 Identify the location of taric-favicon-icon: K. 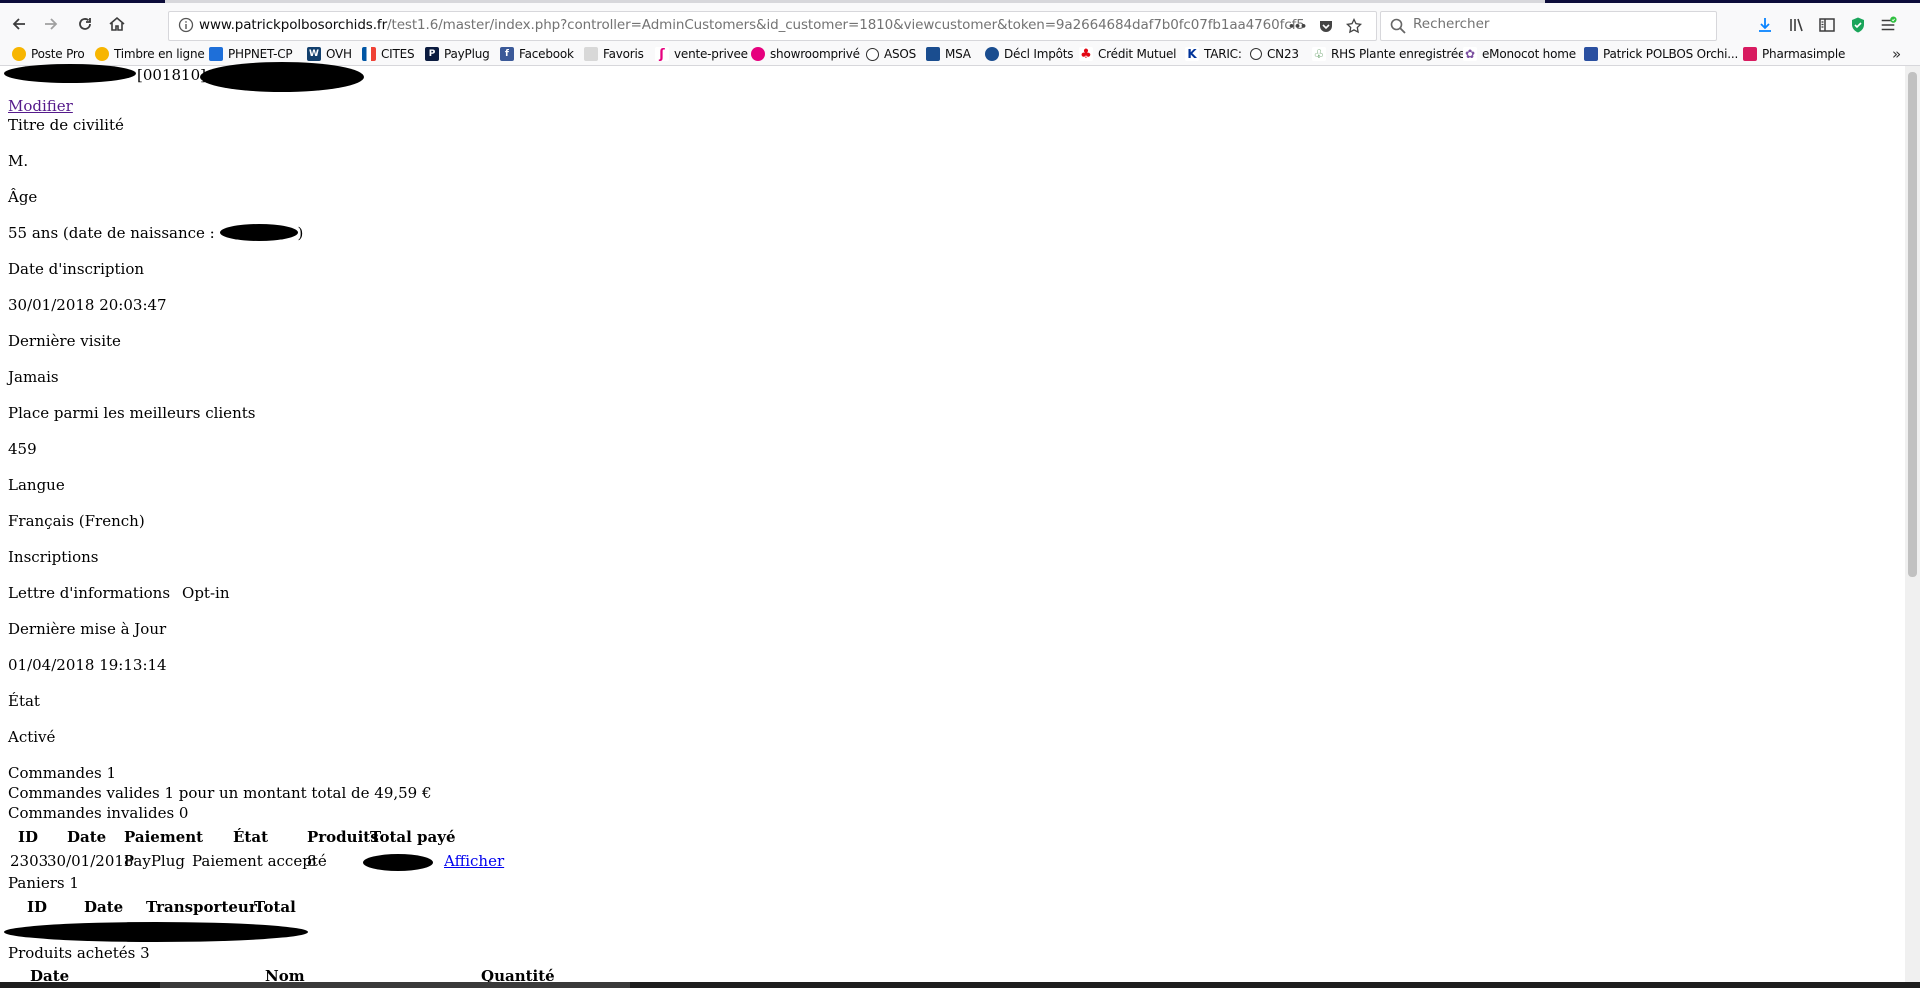
(1192, 54).